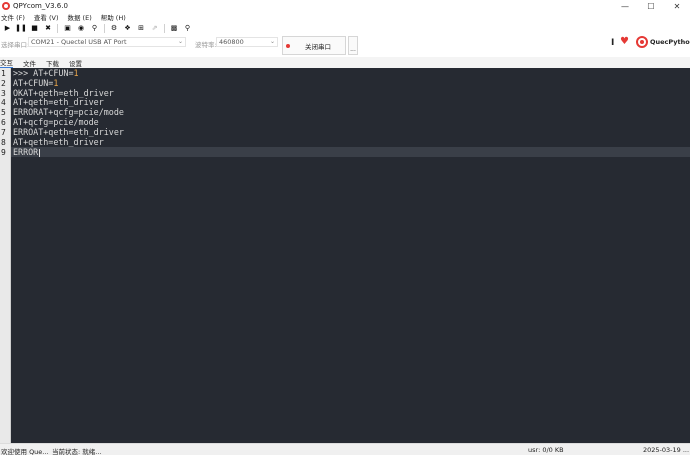  Describe the element at coordinates (288, 45) in the screenshot. I see `status-dot-icon` at that location.